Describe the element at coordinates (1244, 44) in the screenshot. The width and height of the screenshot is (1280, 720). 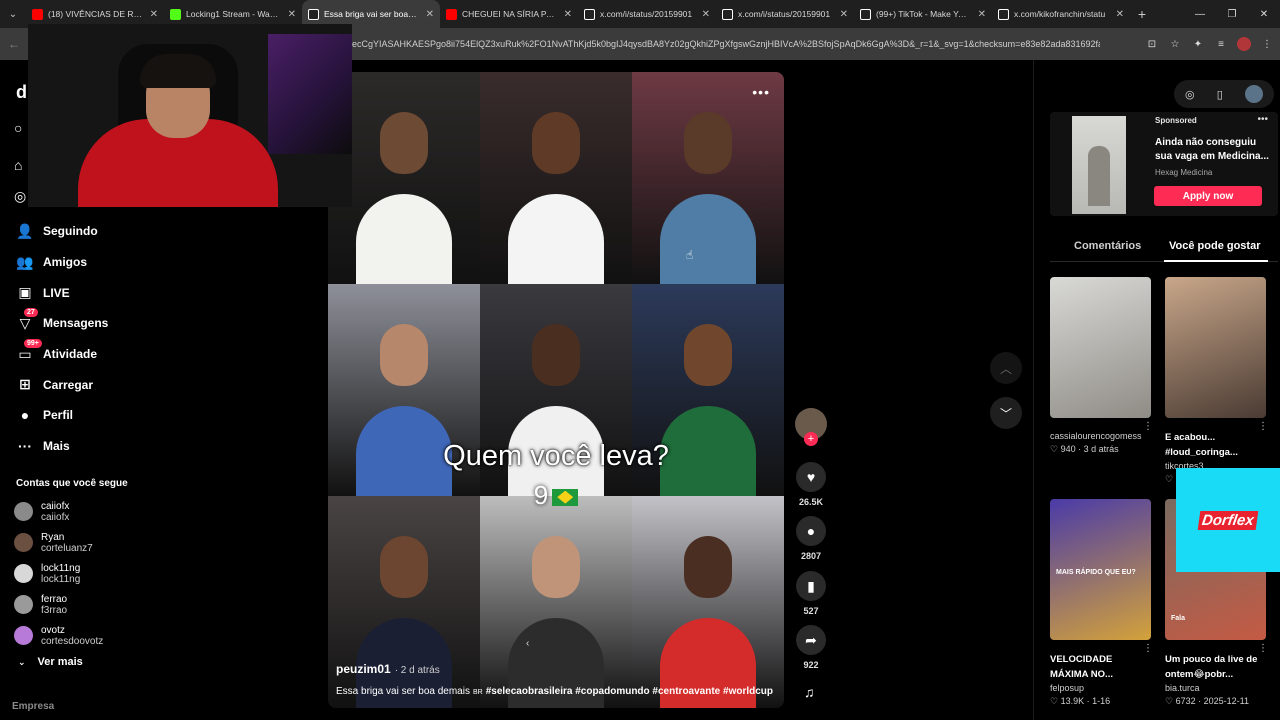
I see `profile-avatar` at that location.